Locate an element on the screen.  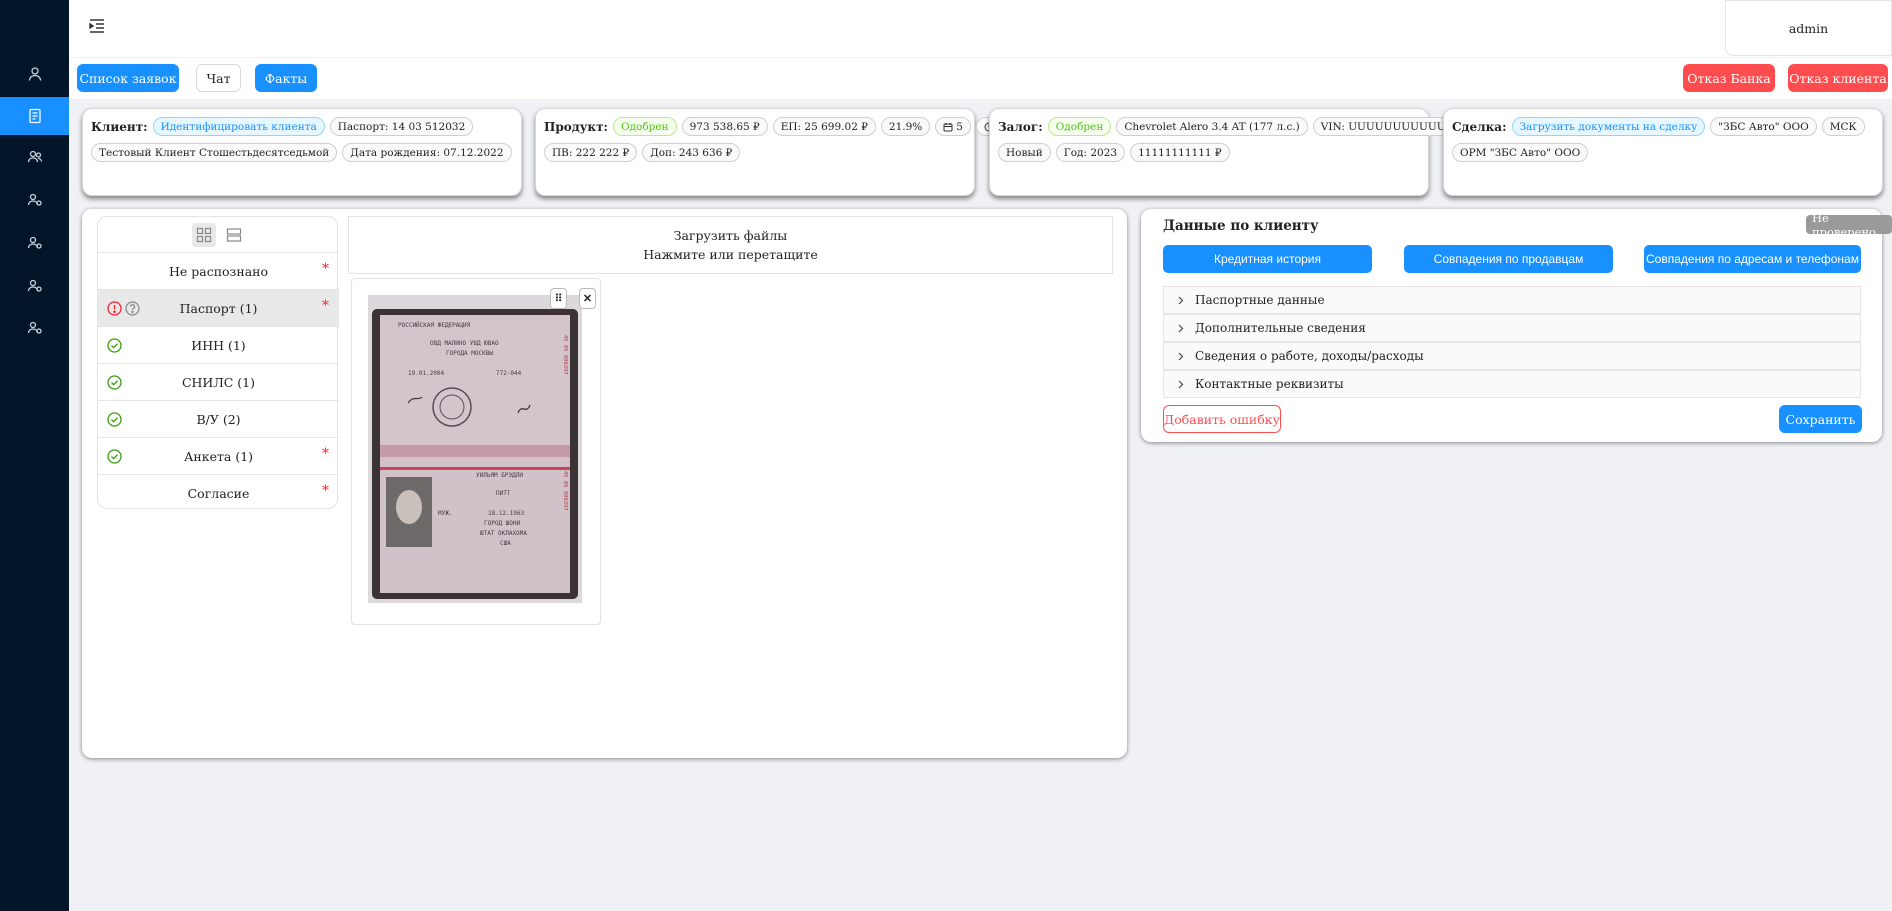
term-years-tag: 5 is located at coordinates (953, 126).